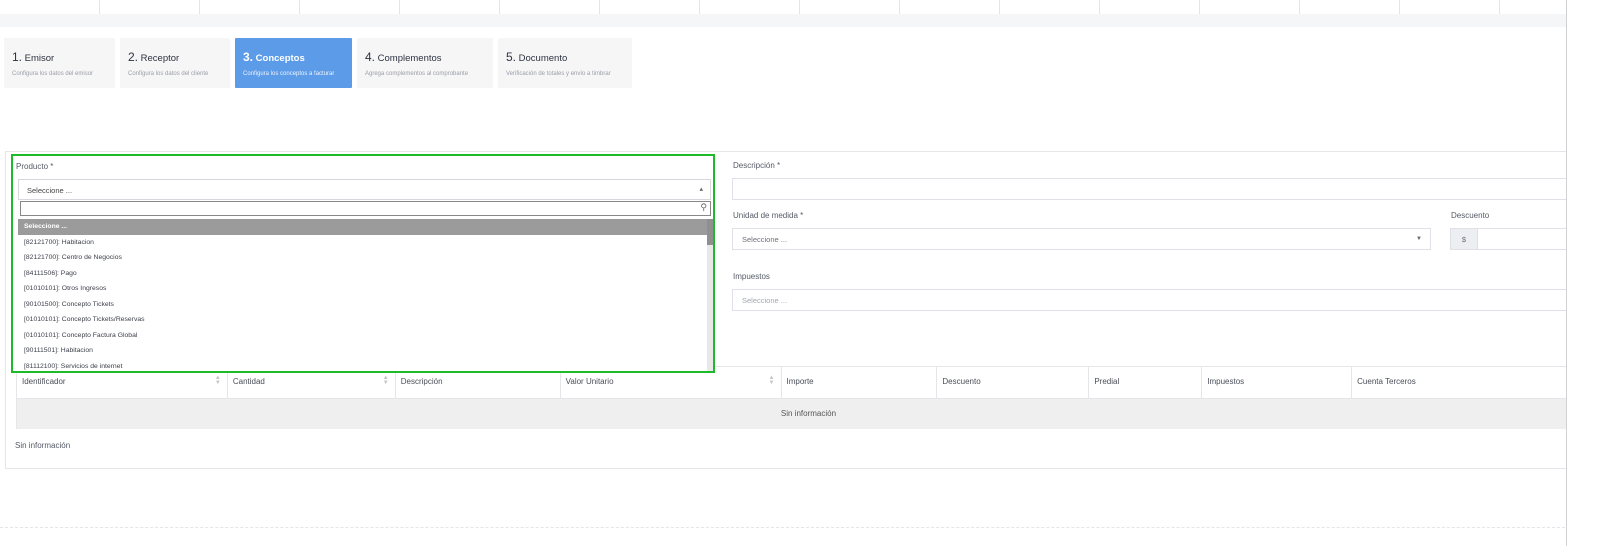 The width and height of the screenshot is (1600, 546). Describe the element at coordinates (1386, 381) in the screenshot. I see `column-header-label: Cuenta Terceros` at that location.